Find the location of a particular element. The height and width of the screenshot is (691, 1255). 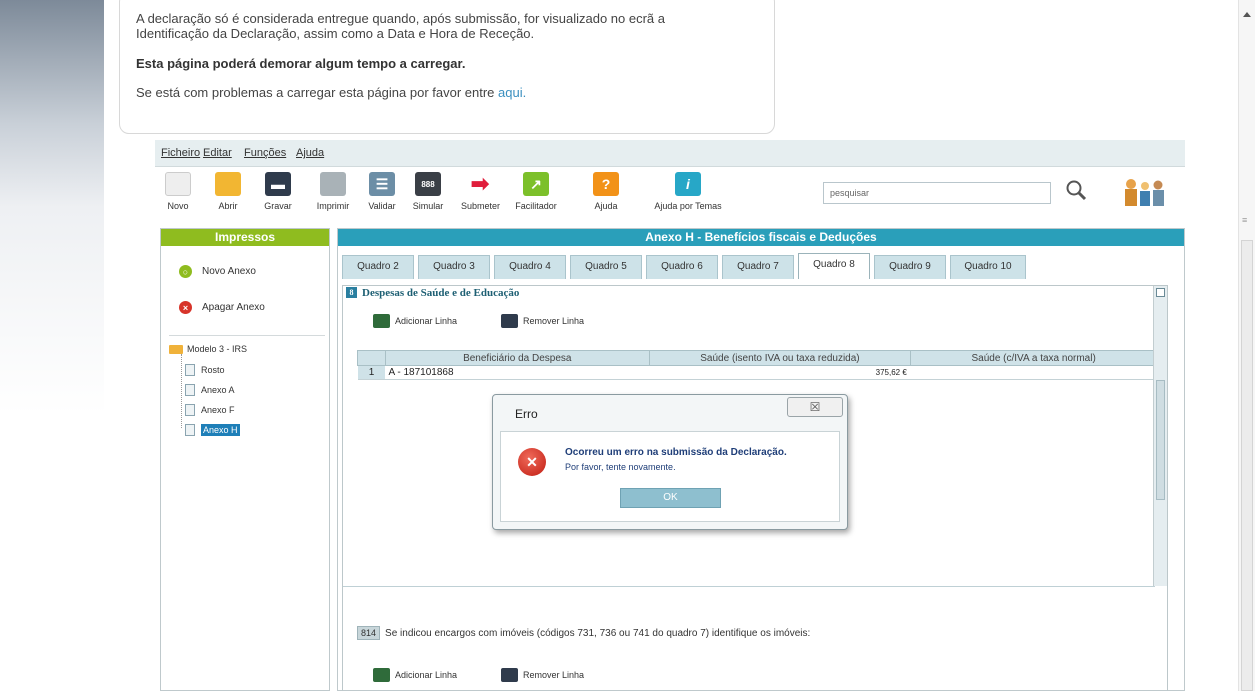

search-icon is located at coordinates (1076, 190).